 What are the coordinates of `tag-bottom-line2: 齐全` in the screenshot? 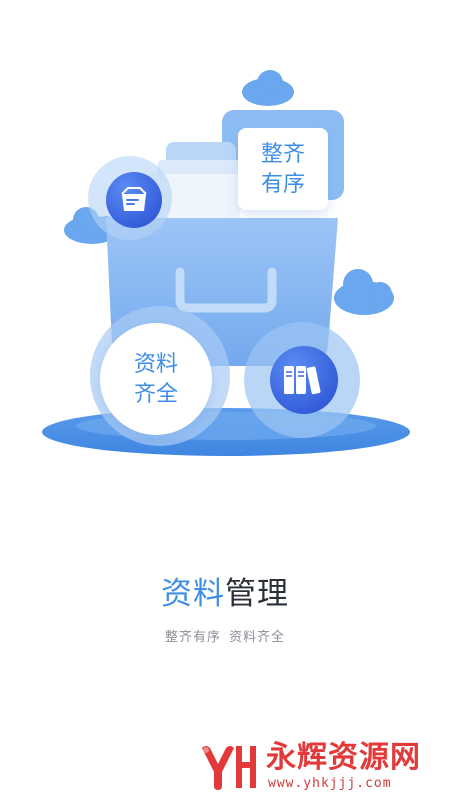 It's located at (155, 394).